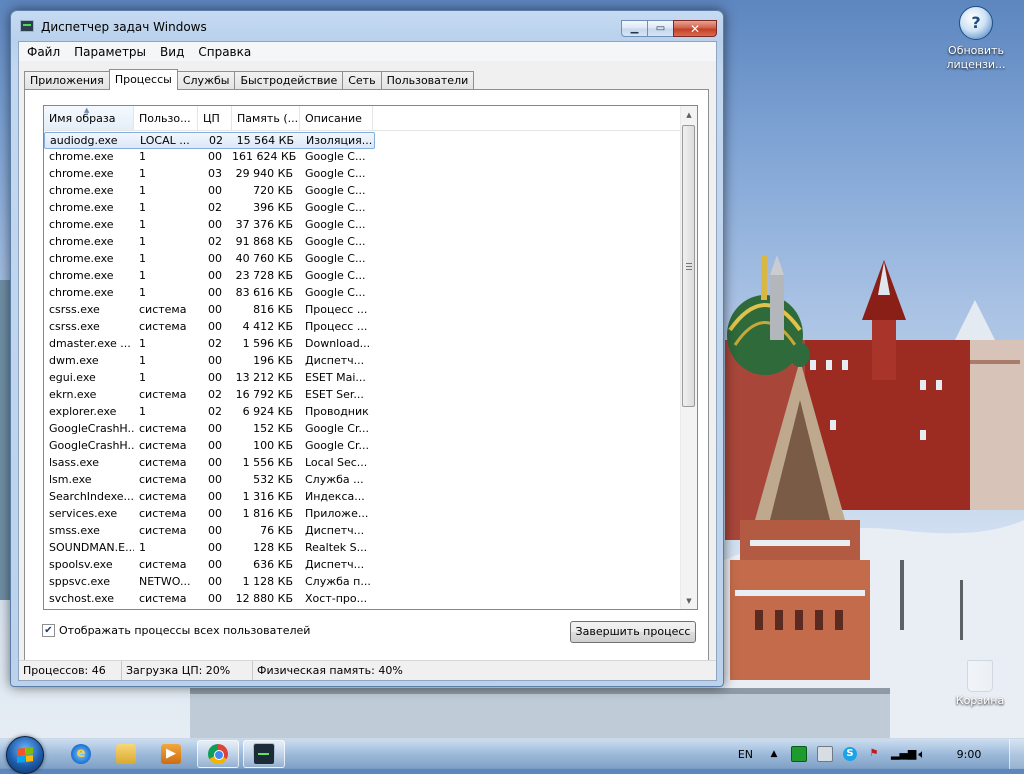 The width and height of the screenshot is (1024, 774). Describe the element at coordinates (660, 28) in the screenshot. I see `maximize-button: ▭` at that location.